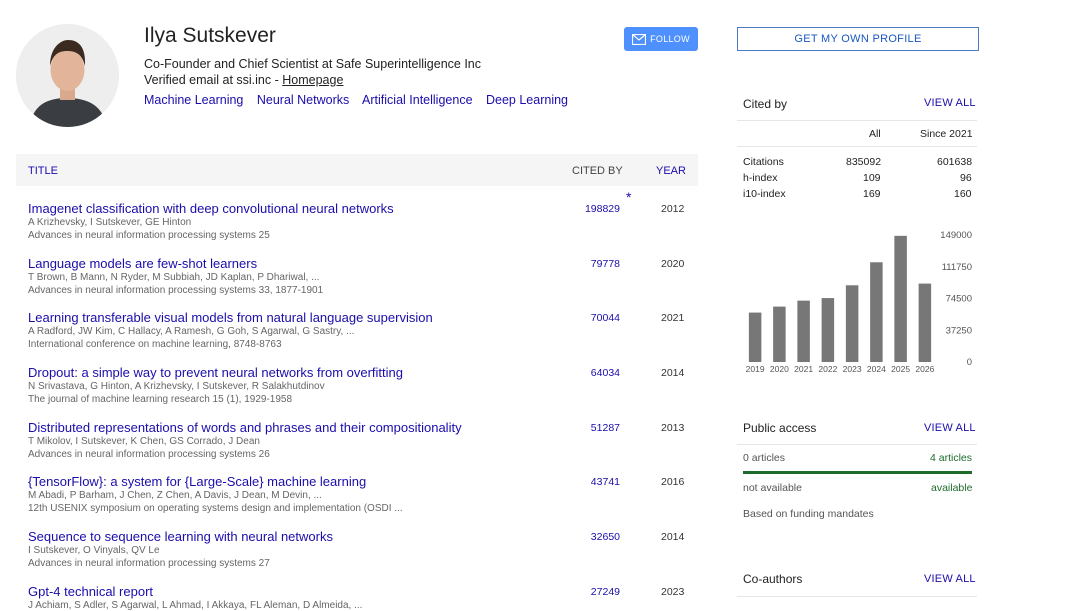 The image size is (1080, 611). What do you see at coordinates (876, 312) in the screenshot?
I see `chart-bar-2024` at bounding box center [876, 312].